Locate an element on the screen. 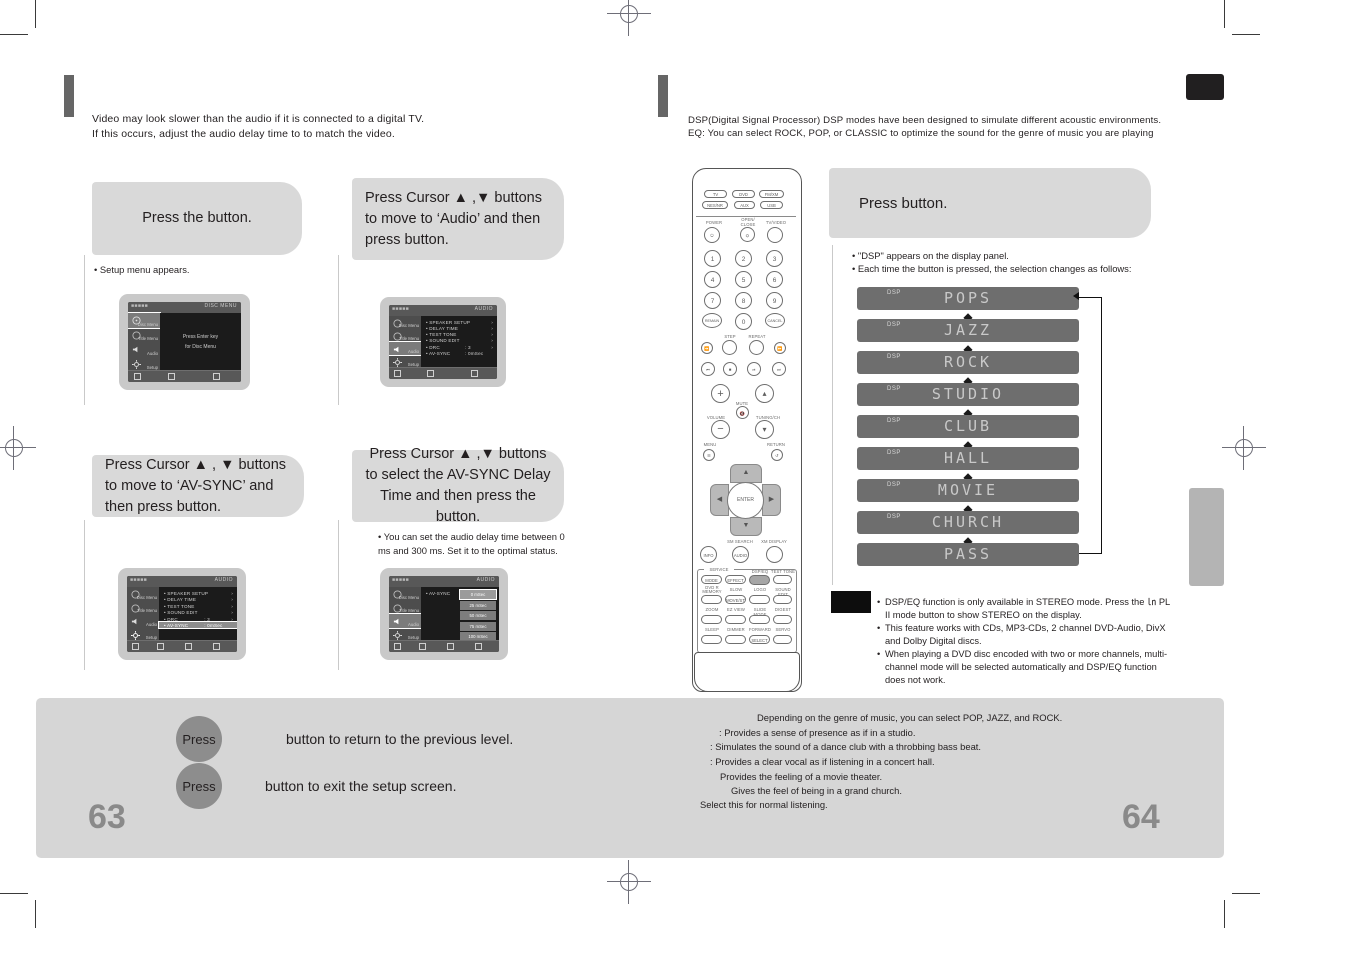 This screenshot has height=954, width=1350. remote-tuner-button is located at coordinates (774, 554).